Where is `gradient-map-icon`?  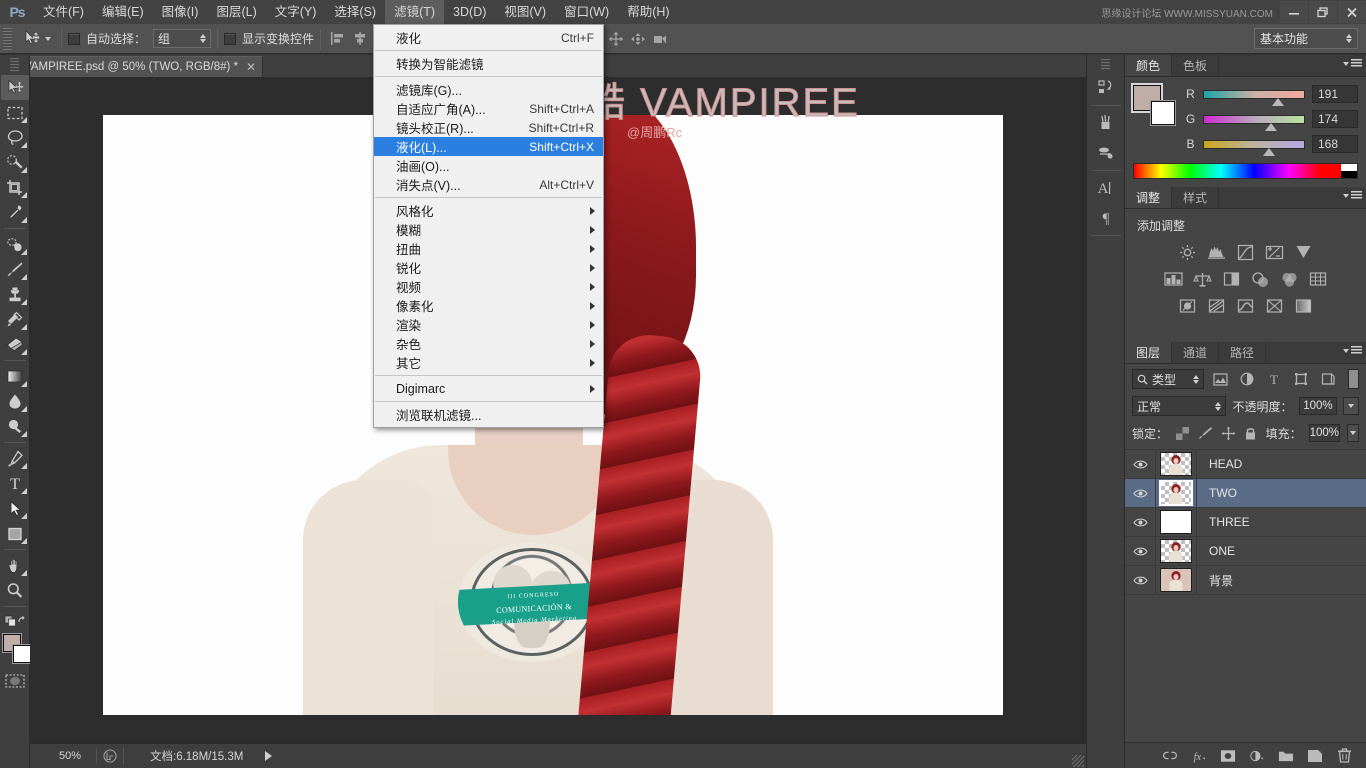 gradient-map-icon is located at coordinates (1304, 306).